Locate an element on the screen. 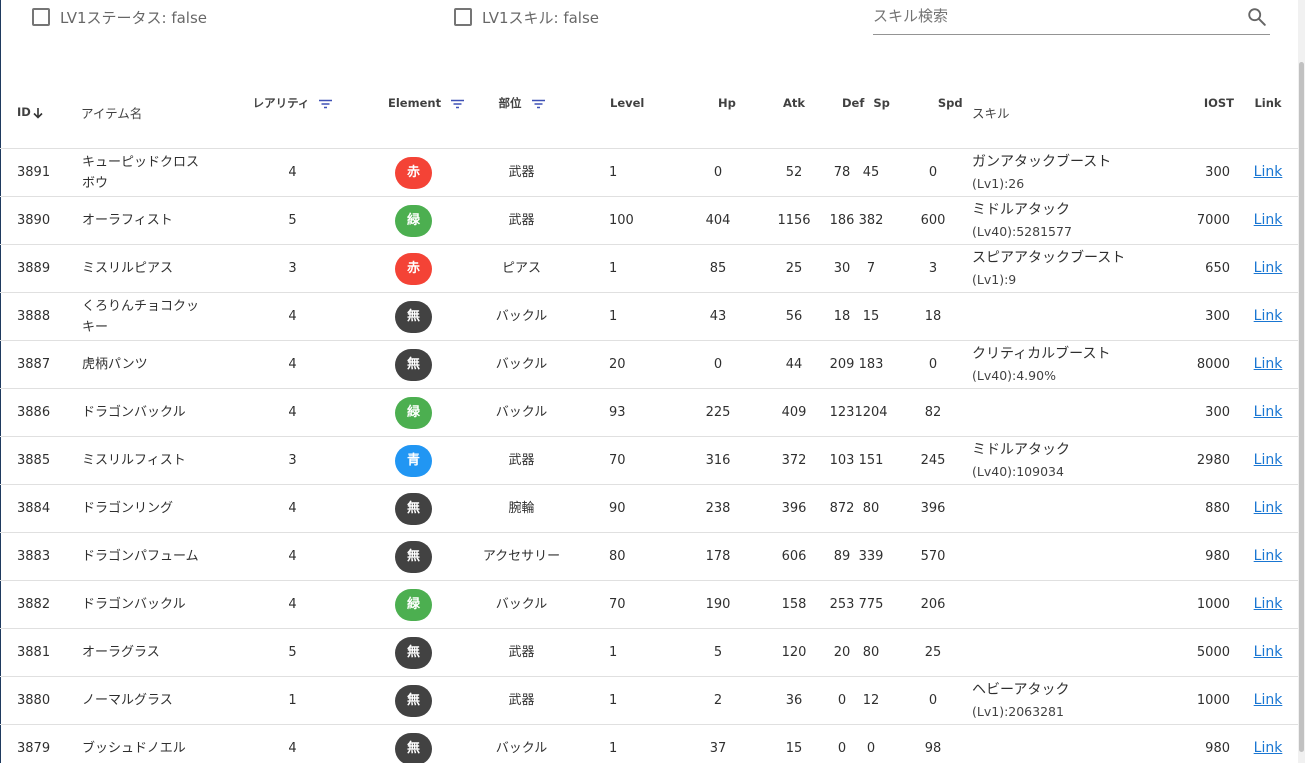 The height and width of the screenshot is (763, 1305). cell-sp-spd: 151 245 is located at coordinates (912, 460).